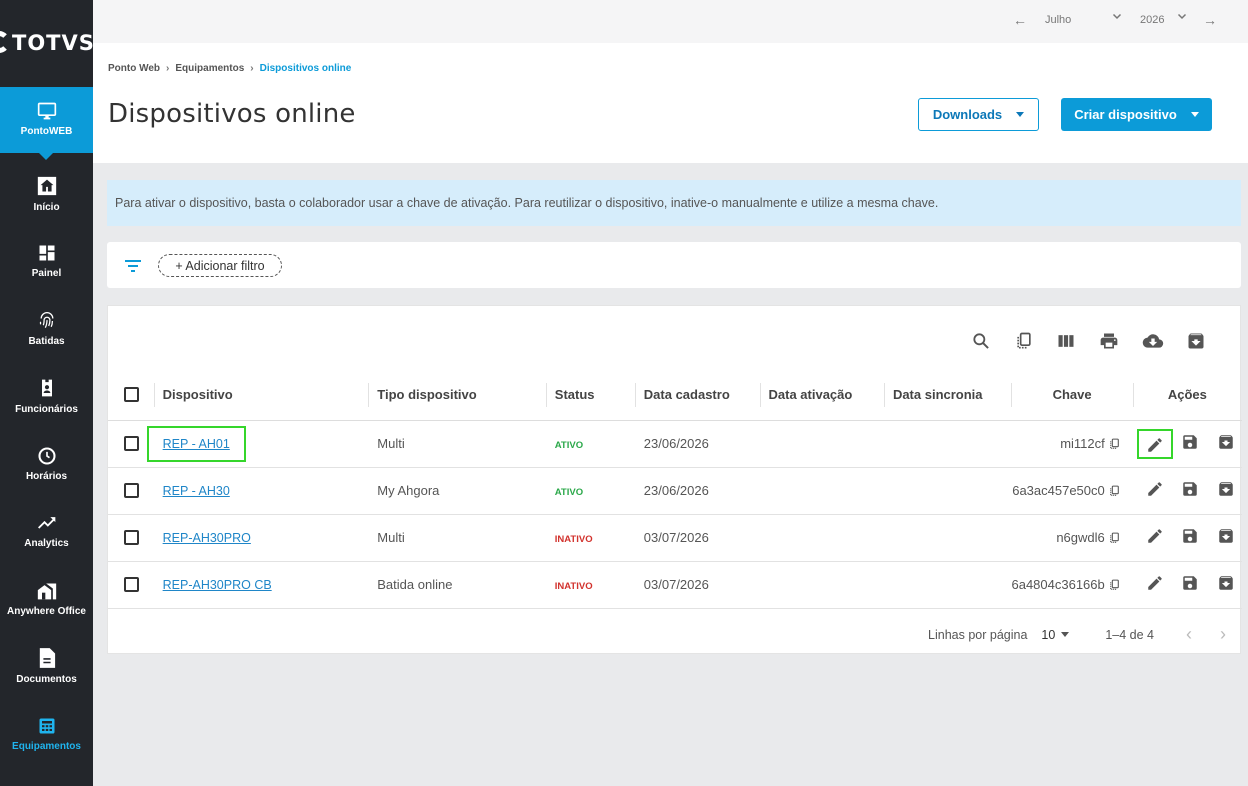 The width and height of the screenshot is (1248, 786). I want to click on previous-page-icon: ‹, so click(1189, 634).